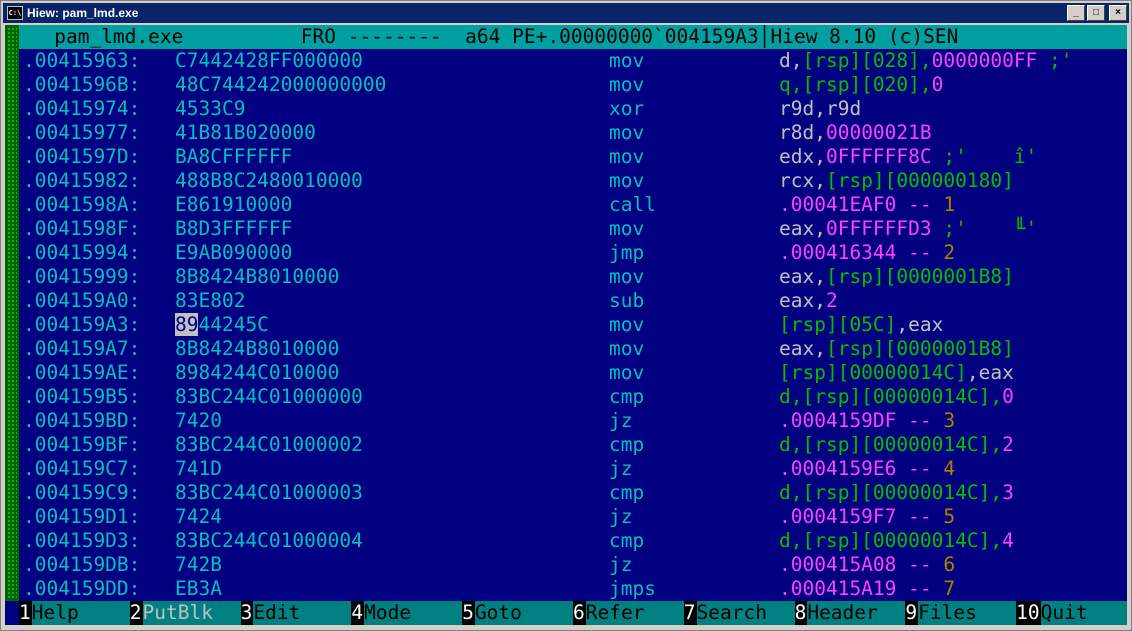  What do you see at coordinates (802, 156) in the screenshot?
I see `operand-part: edx,` at bounding box center [802, 156].